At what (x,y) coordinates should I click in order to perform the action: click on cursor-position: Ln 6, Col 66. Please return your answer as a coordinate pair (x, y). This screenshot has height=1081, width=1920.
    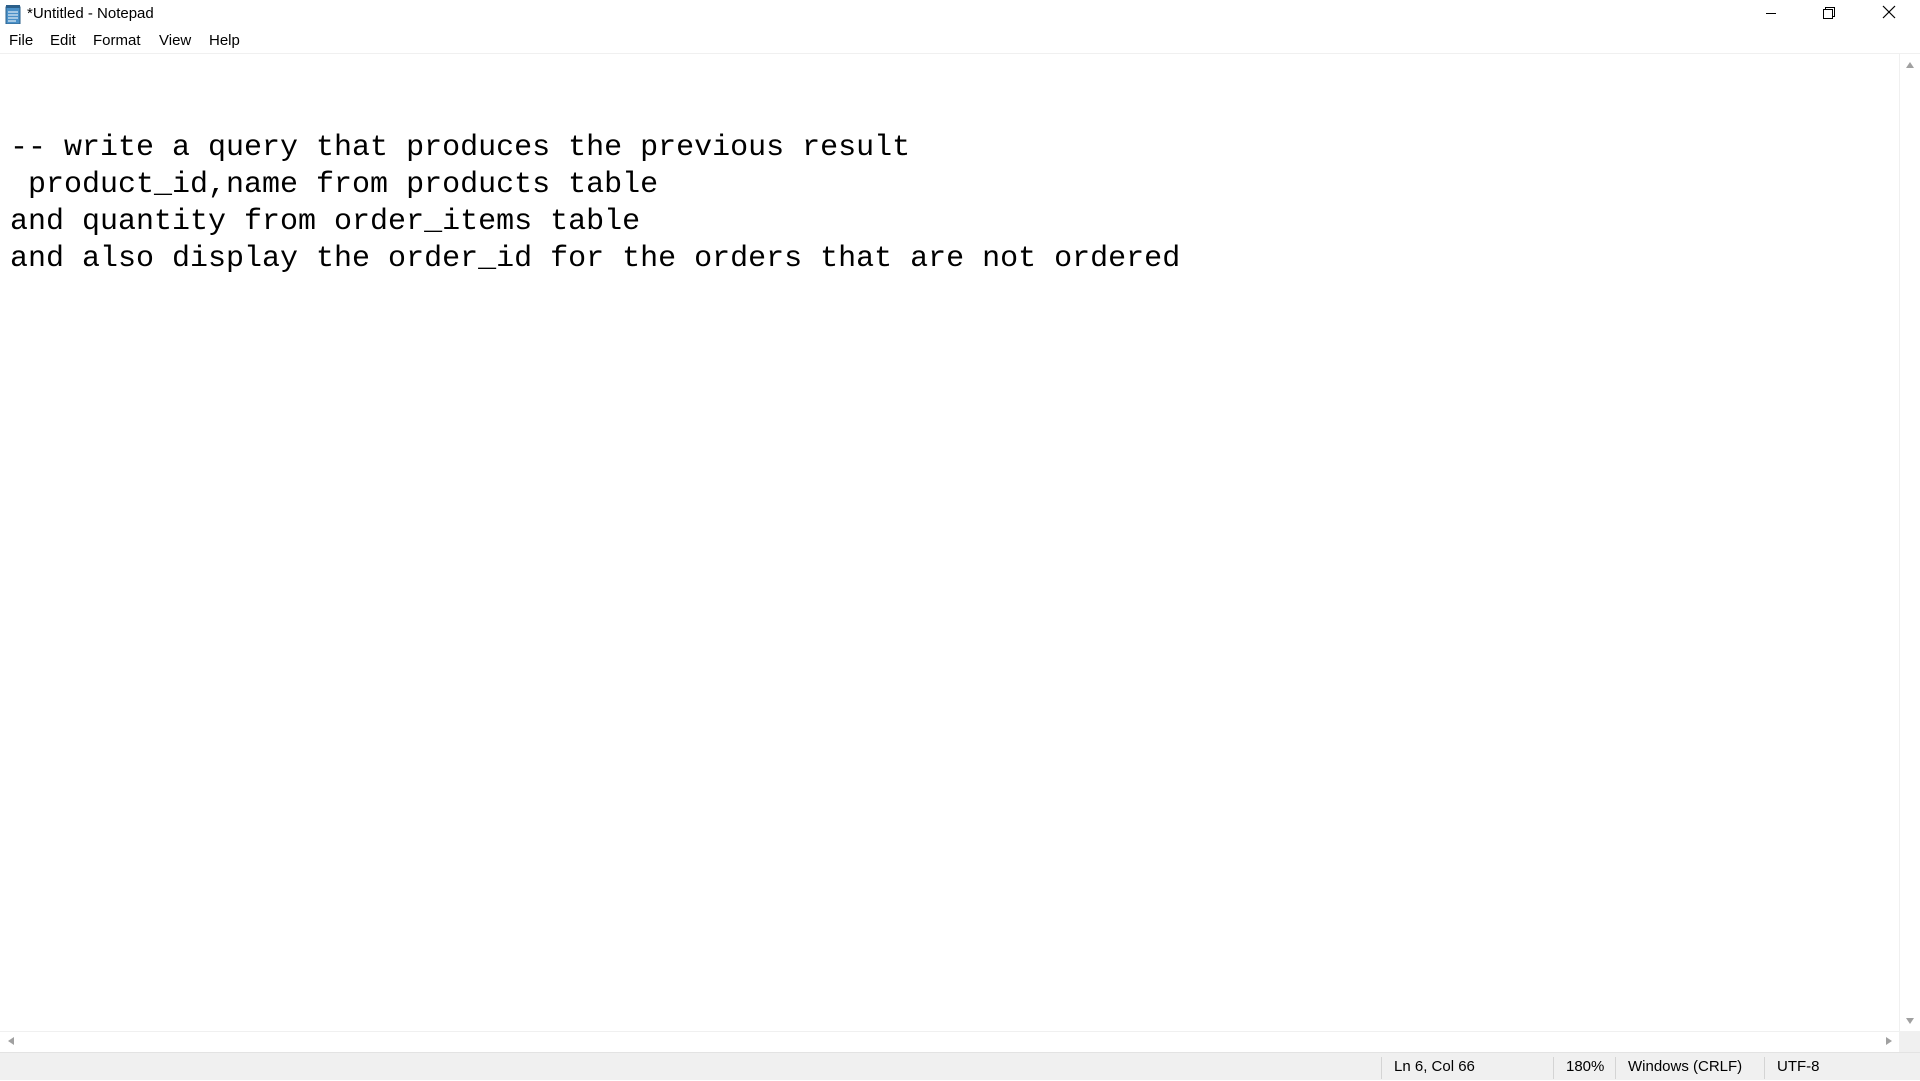
    Looking at the image, I should click on (1434, 1066).